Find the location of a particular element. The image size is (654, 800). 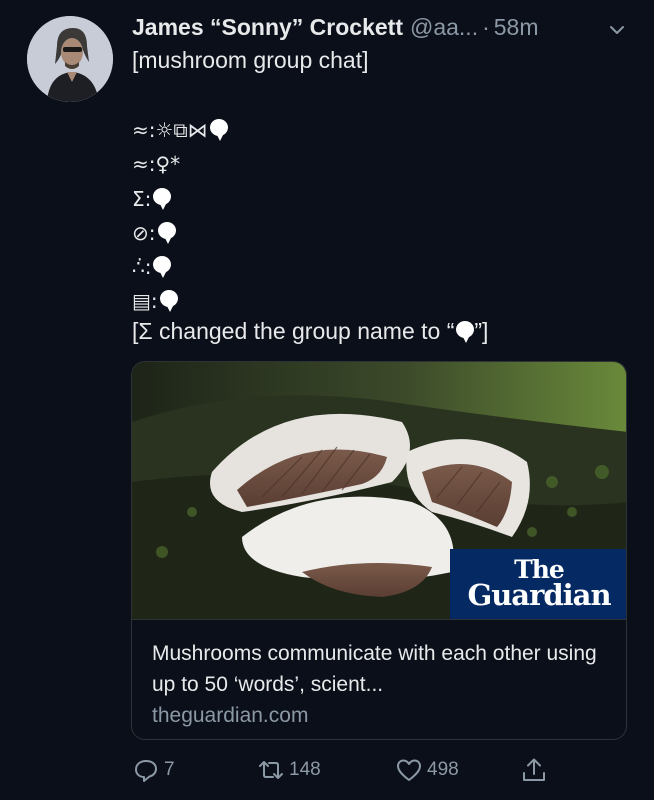

chat-line: ▤: is located at coordinates (155, 301).